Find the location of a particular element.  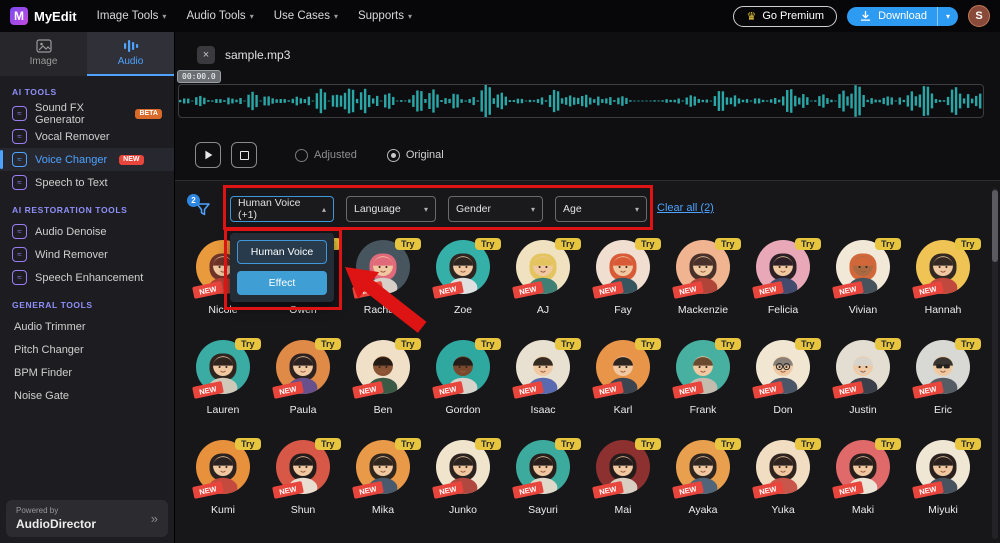

audiodirector-banner: Powered by AudioDirector » is located at coordinates (87, 518).